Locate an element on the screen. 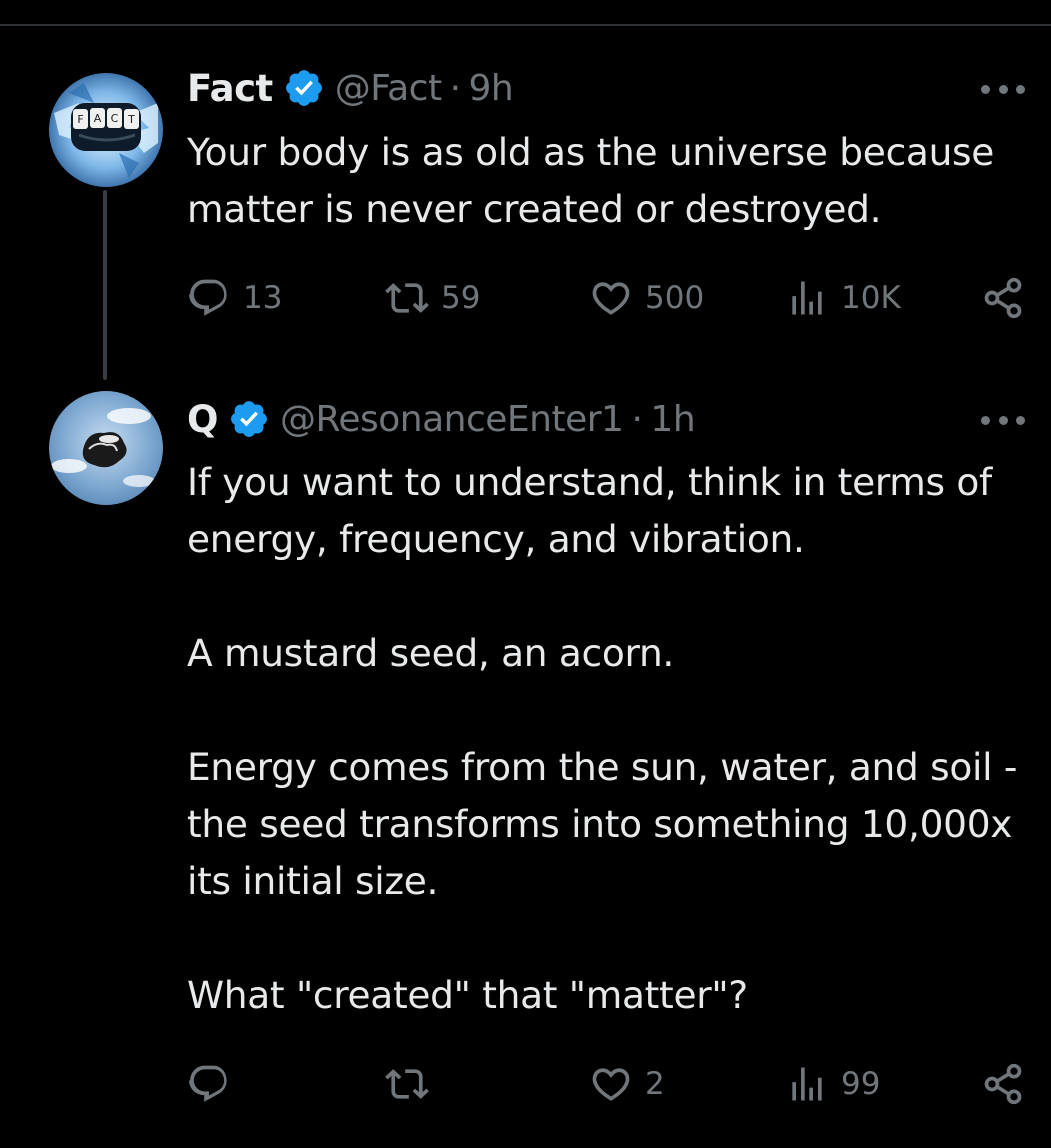 The height and width of the screenshot is (1148, 1051). views-button: 99 is located at coordinates (832, 1084).